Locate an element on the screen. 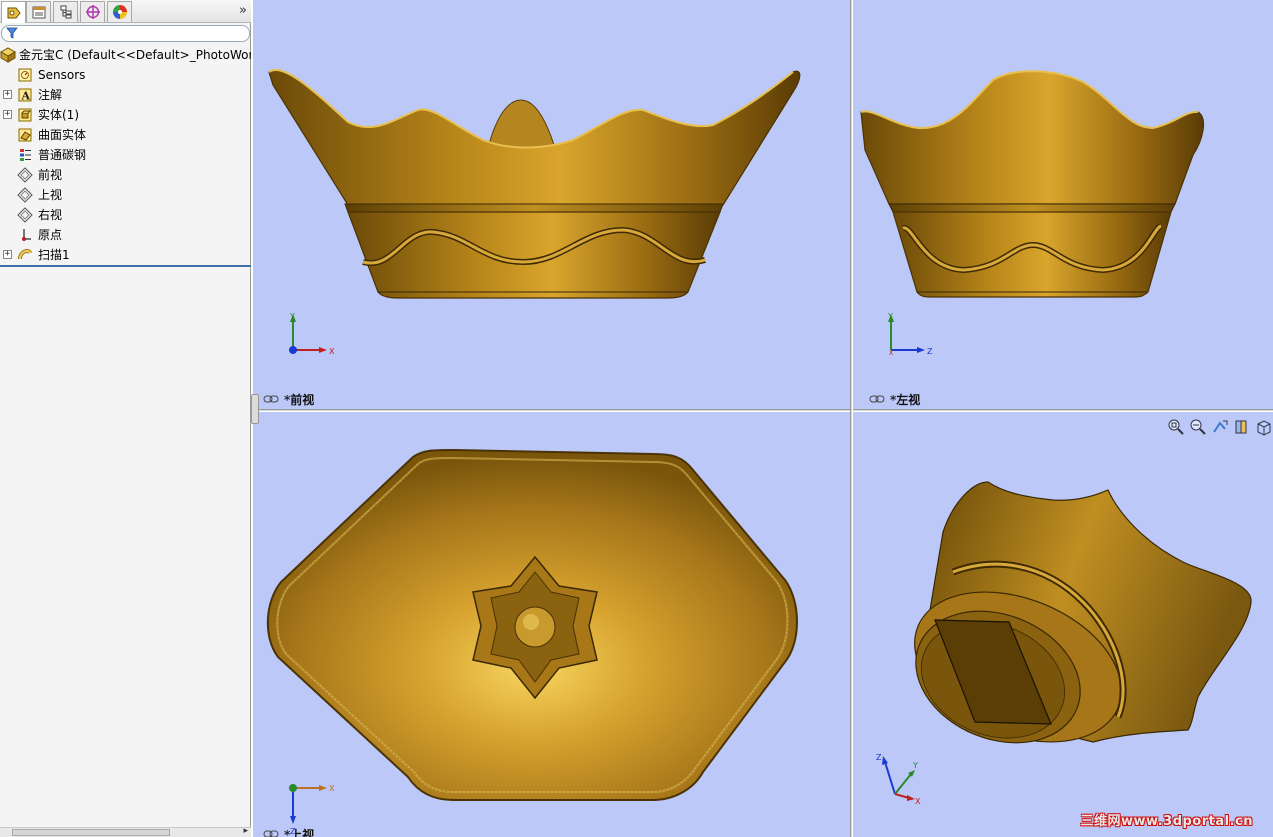 This screenshot has width=1273, height=837. tree-item-label: 普通碳钢 is located at coordinates (62, 155).